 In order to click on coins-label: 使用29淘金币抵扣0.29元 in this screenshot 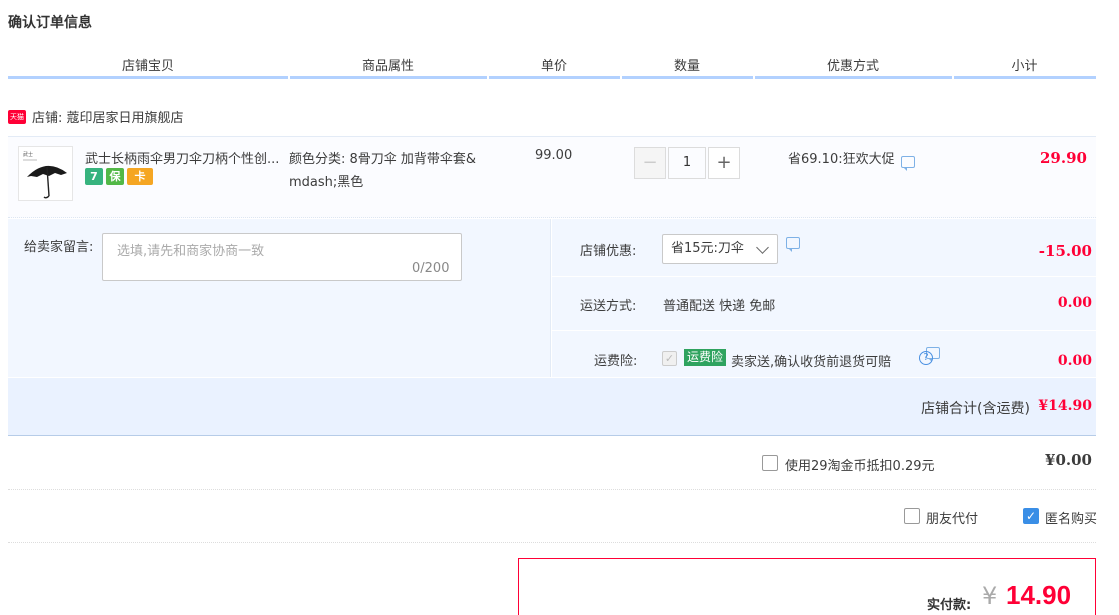, I will do `click(860, 466)`.